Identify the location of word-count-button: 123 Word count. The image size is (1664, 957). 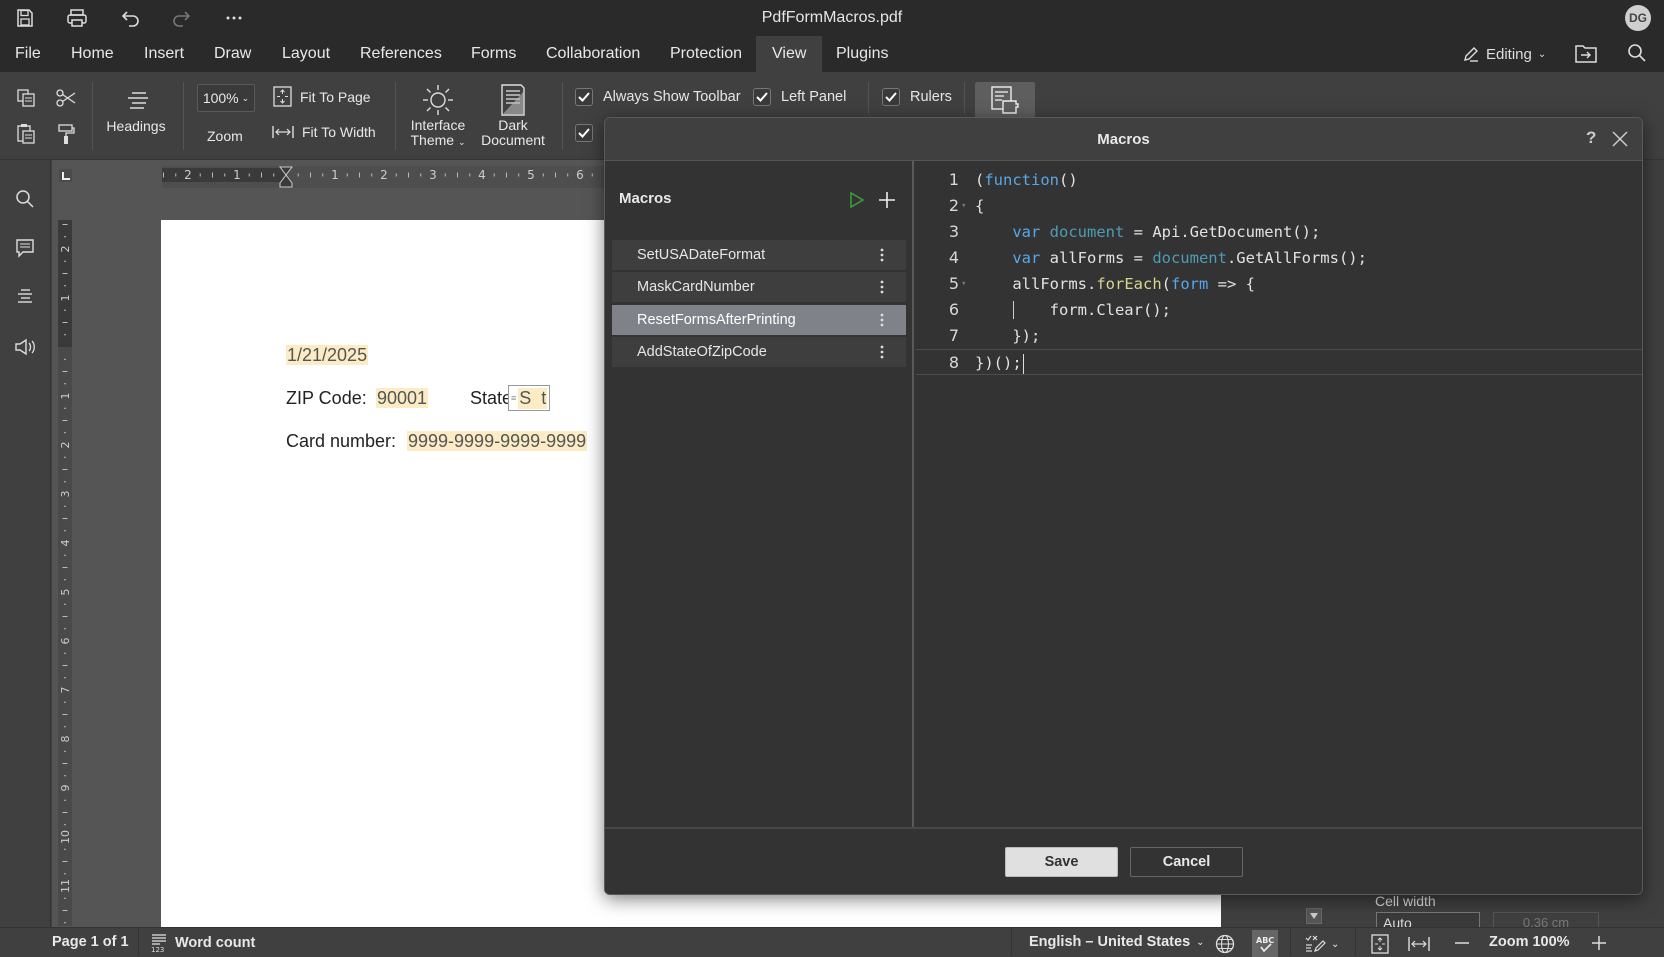
(203, 943).